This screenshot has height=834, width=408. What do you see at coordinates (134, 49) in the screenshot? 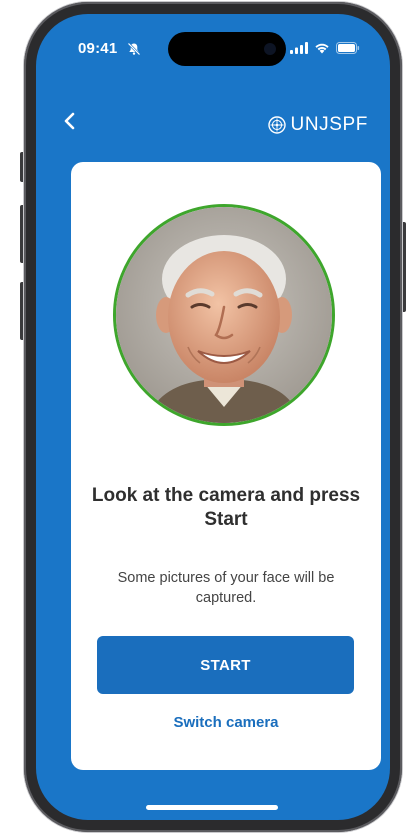
I see `bell-off-icon` at bounding box center [134, 49].